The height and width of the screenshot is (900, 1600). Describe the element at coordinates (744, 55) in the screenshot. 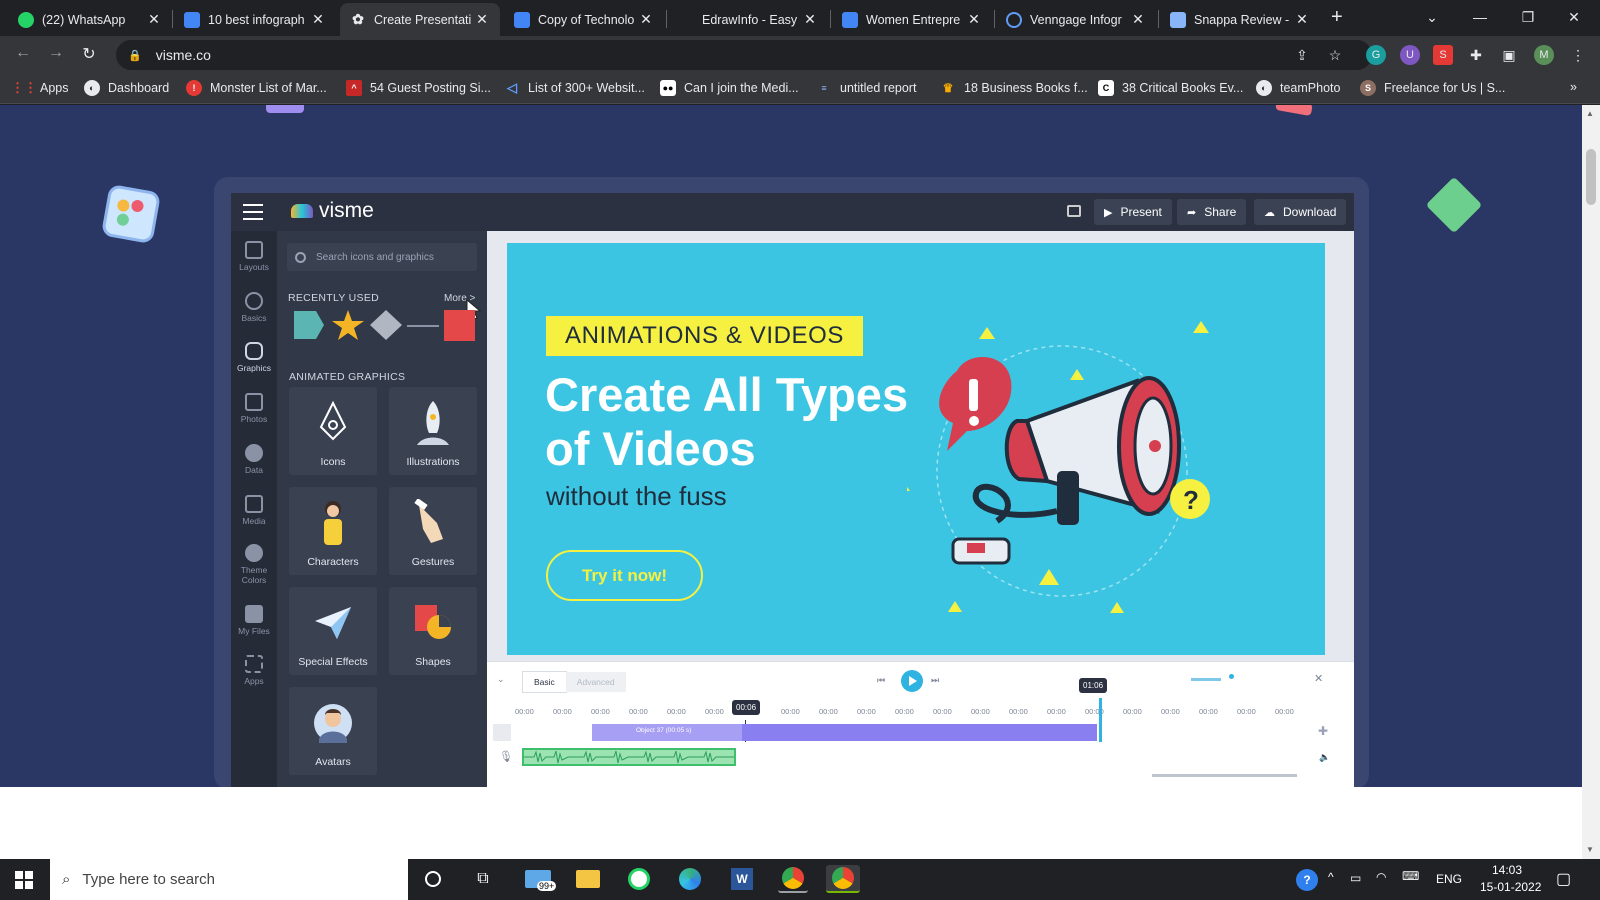

I see `address-bar: 🔒 visme.co` at that location.